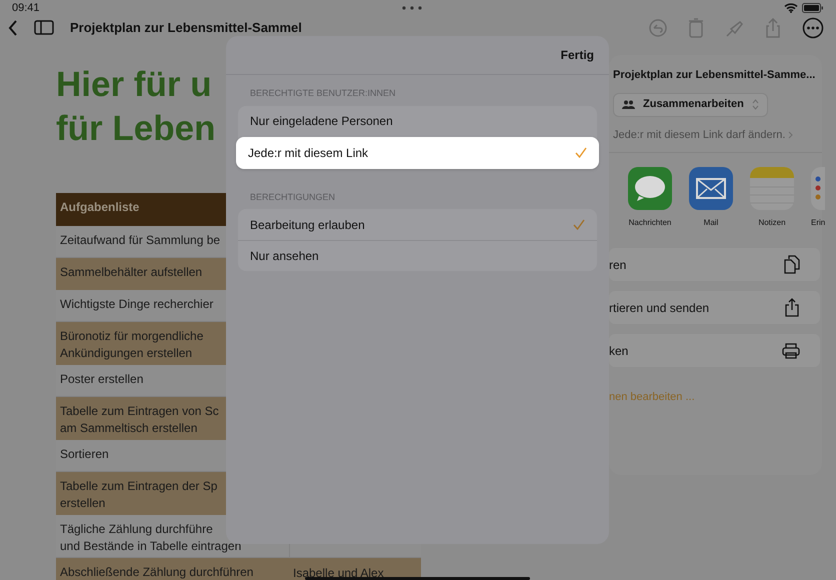  What do you see at coordinates (417, 121) in the screenshot?
I see `option-row: Nur eingeladene Personen` at bounding box center [417, 121].